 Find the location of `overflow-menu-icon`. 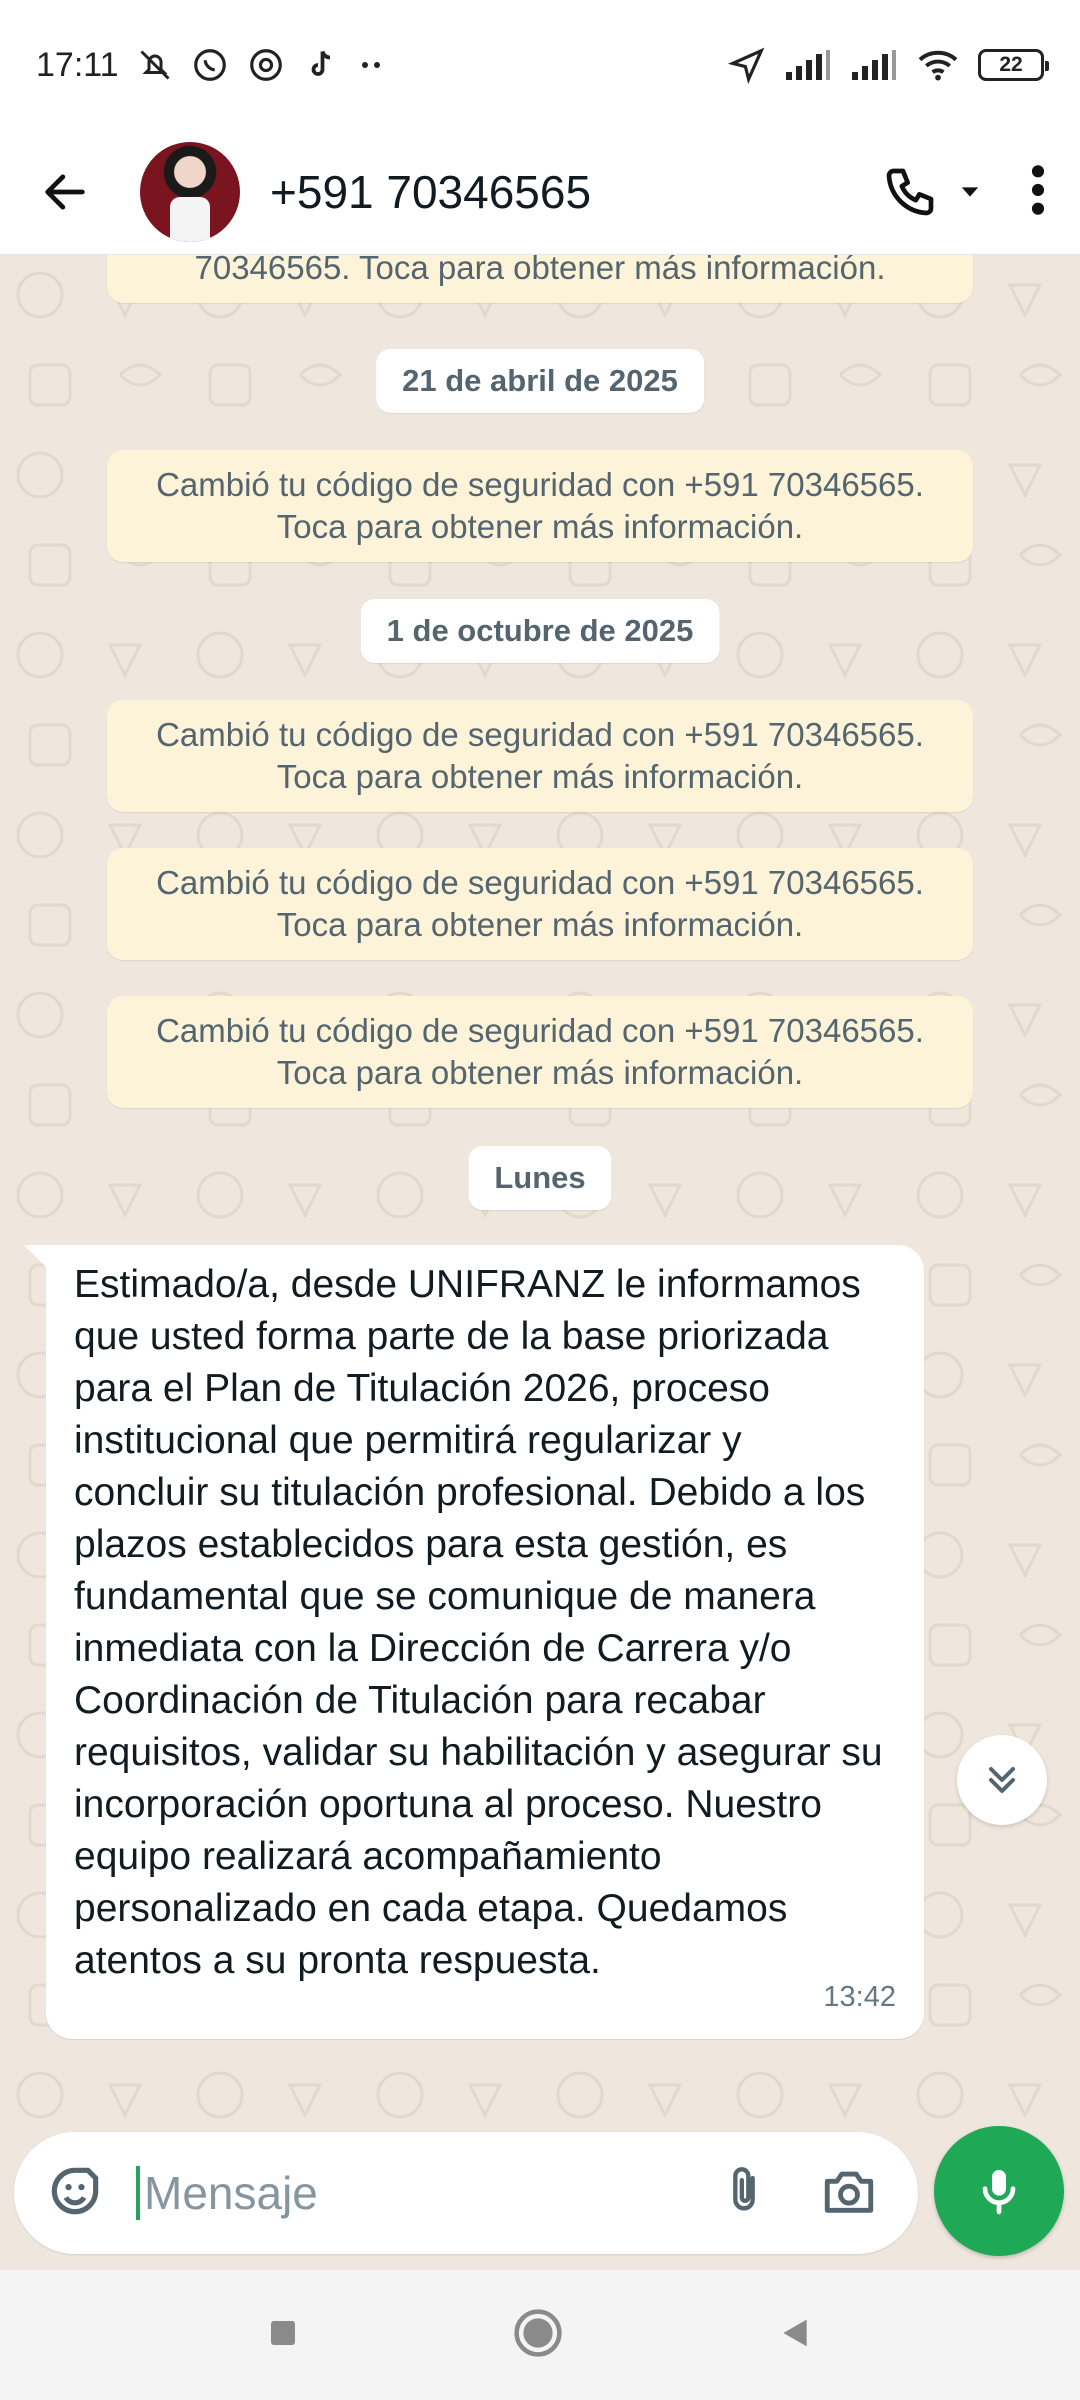

overflow-menu-icon is located at coordinates (1038, 189).